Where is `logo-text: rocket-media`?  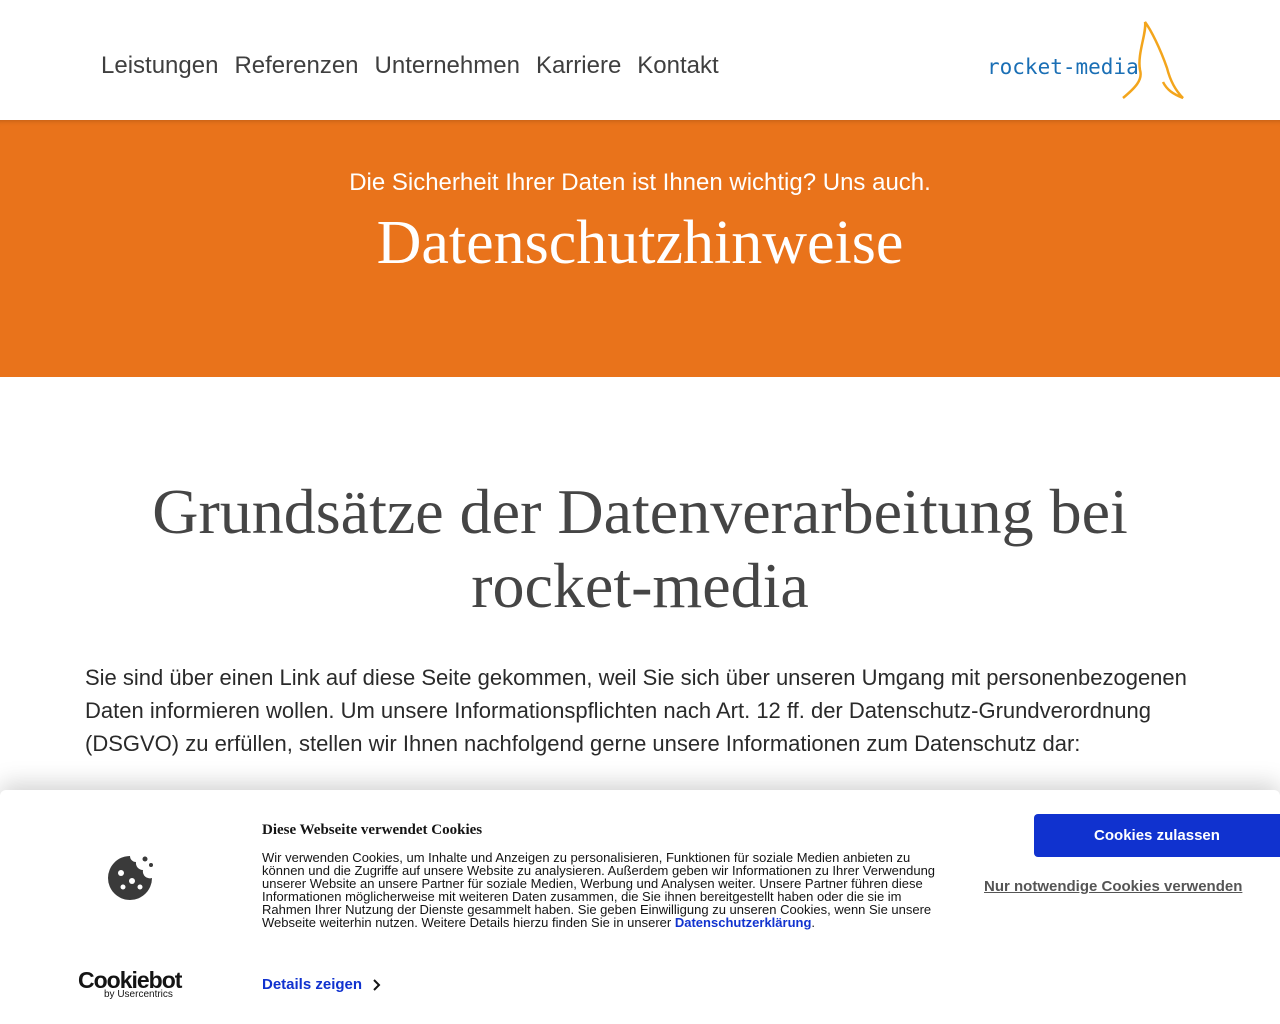
logo-text: rocket-media is located at coordinates (1063, 67).